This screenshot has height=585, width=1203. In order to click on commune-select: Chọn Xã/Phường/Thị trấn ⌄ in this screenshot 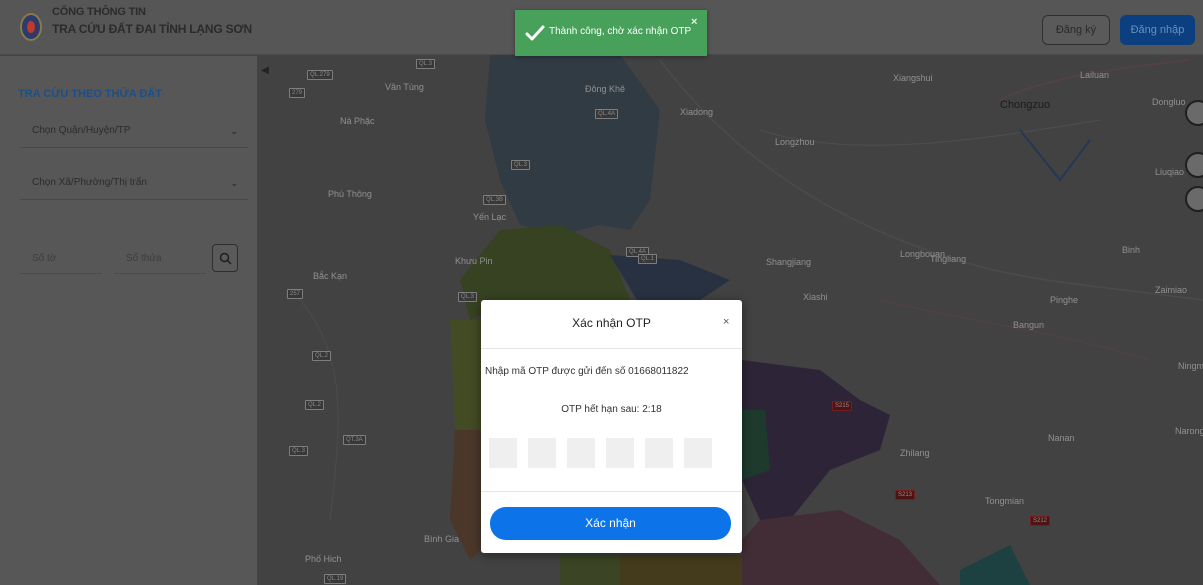, I will do `click(134, 183)`.